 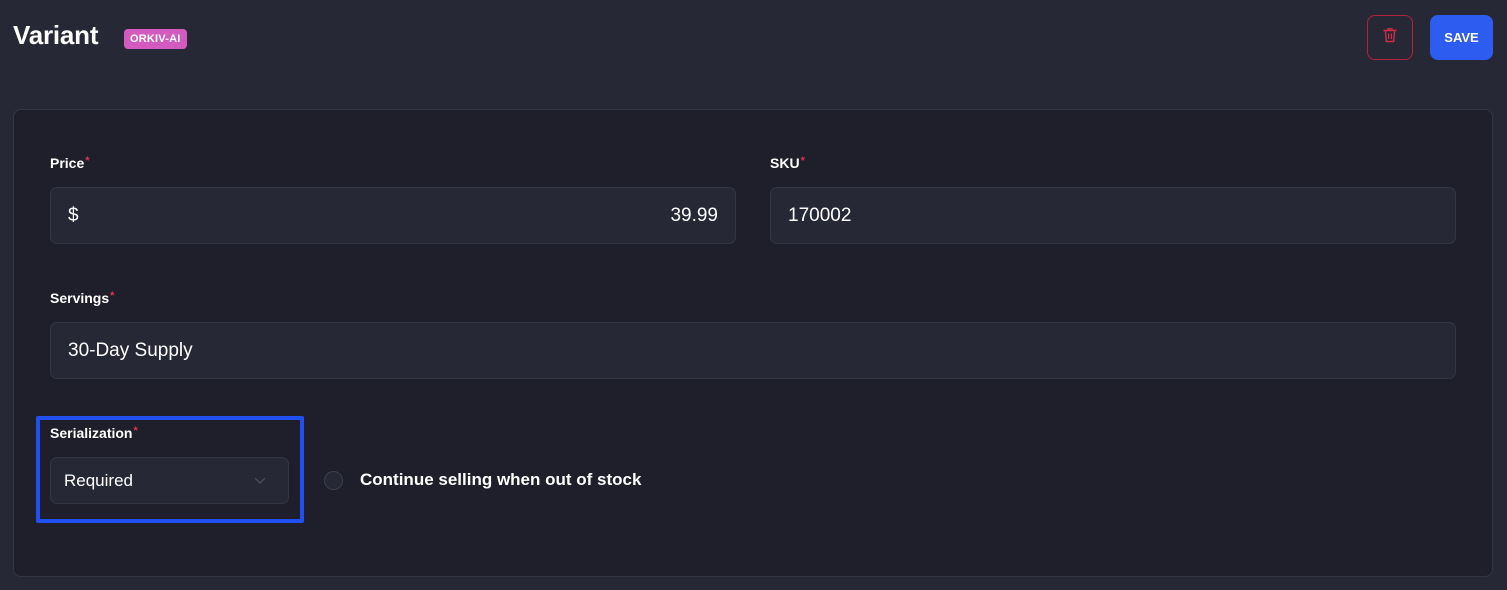 What do you see at coordinates (130, 350) in the screenshot?
I see `servings-value: 30-Day Supply` at bounding box center [130, 350].